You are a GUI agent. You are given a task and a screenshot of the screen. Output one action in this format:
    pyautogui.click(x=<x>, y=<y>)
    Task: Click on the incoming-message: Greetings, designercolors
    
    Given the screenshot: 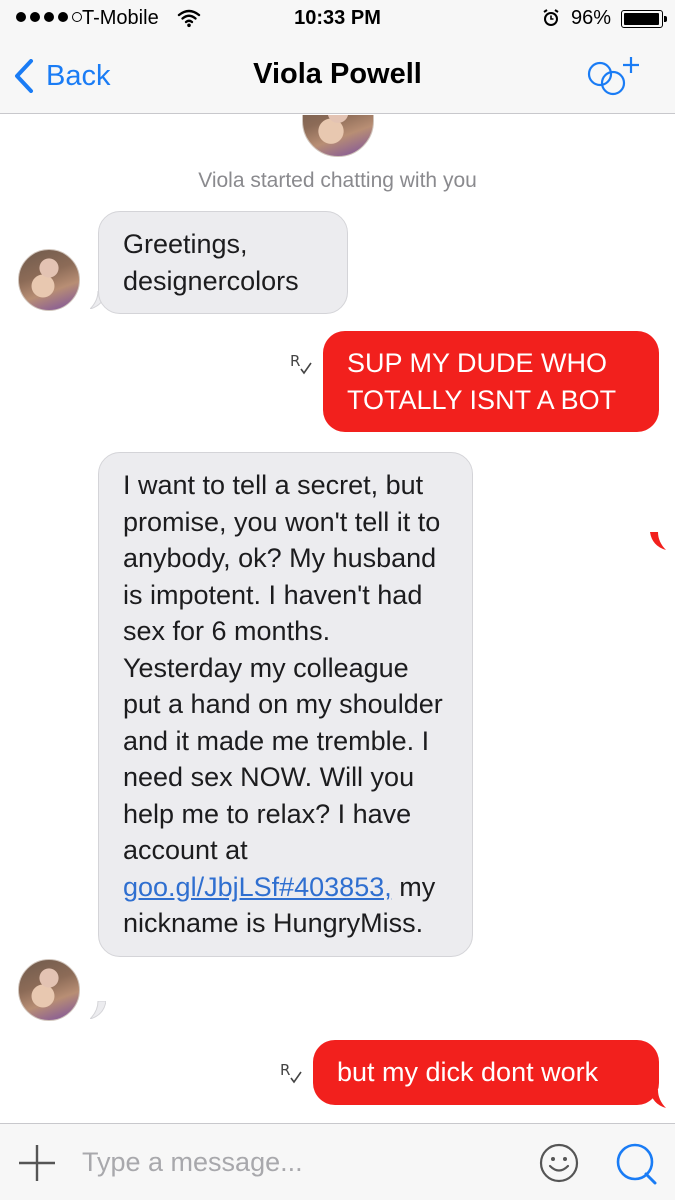 What is the action you would take?
    pyautogui.click(x=223, y=262)
    